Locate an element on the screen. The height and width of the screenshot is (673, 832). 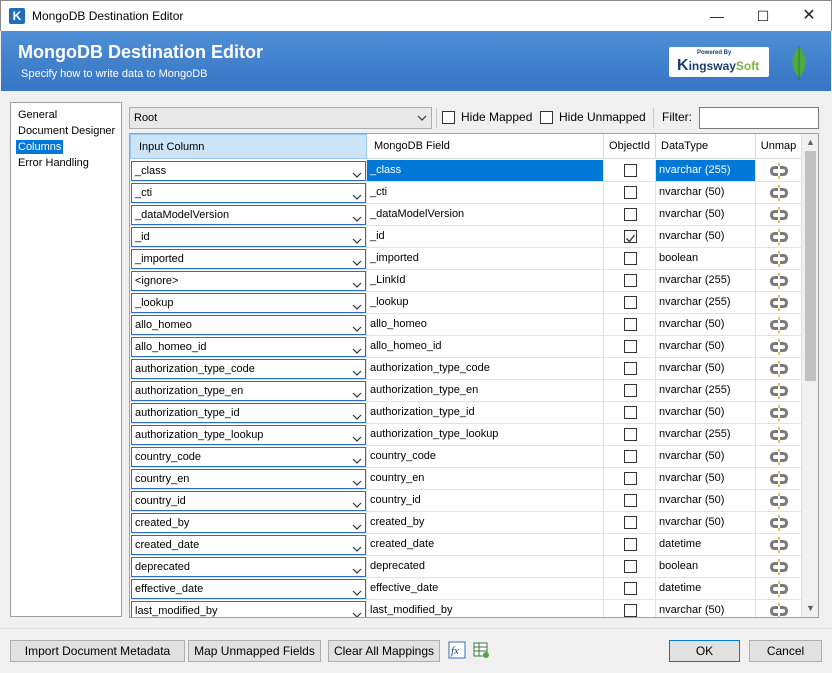
column-header-unmap: Unmap is located at coordinates (779, 146).